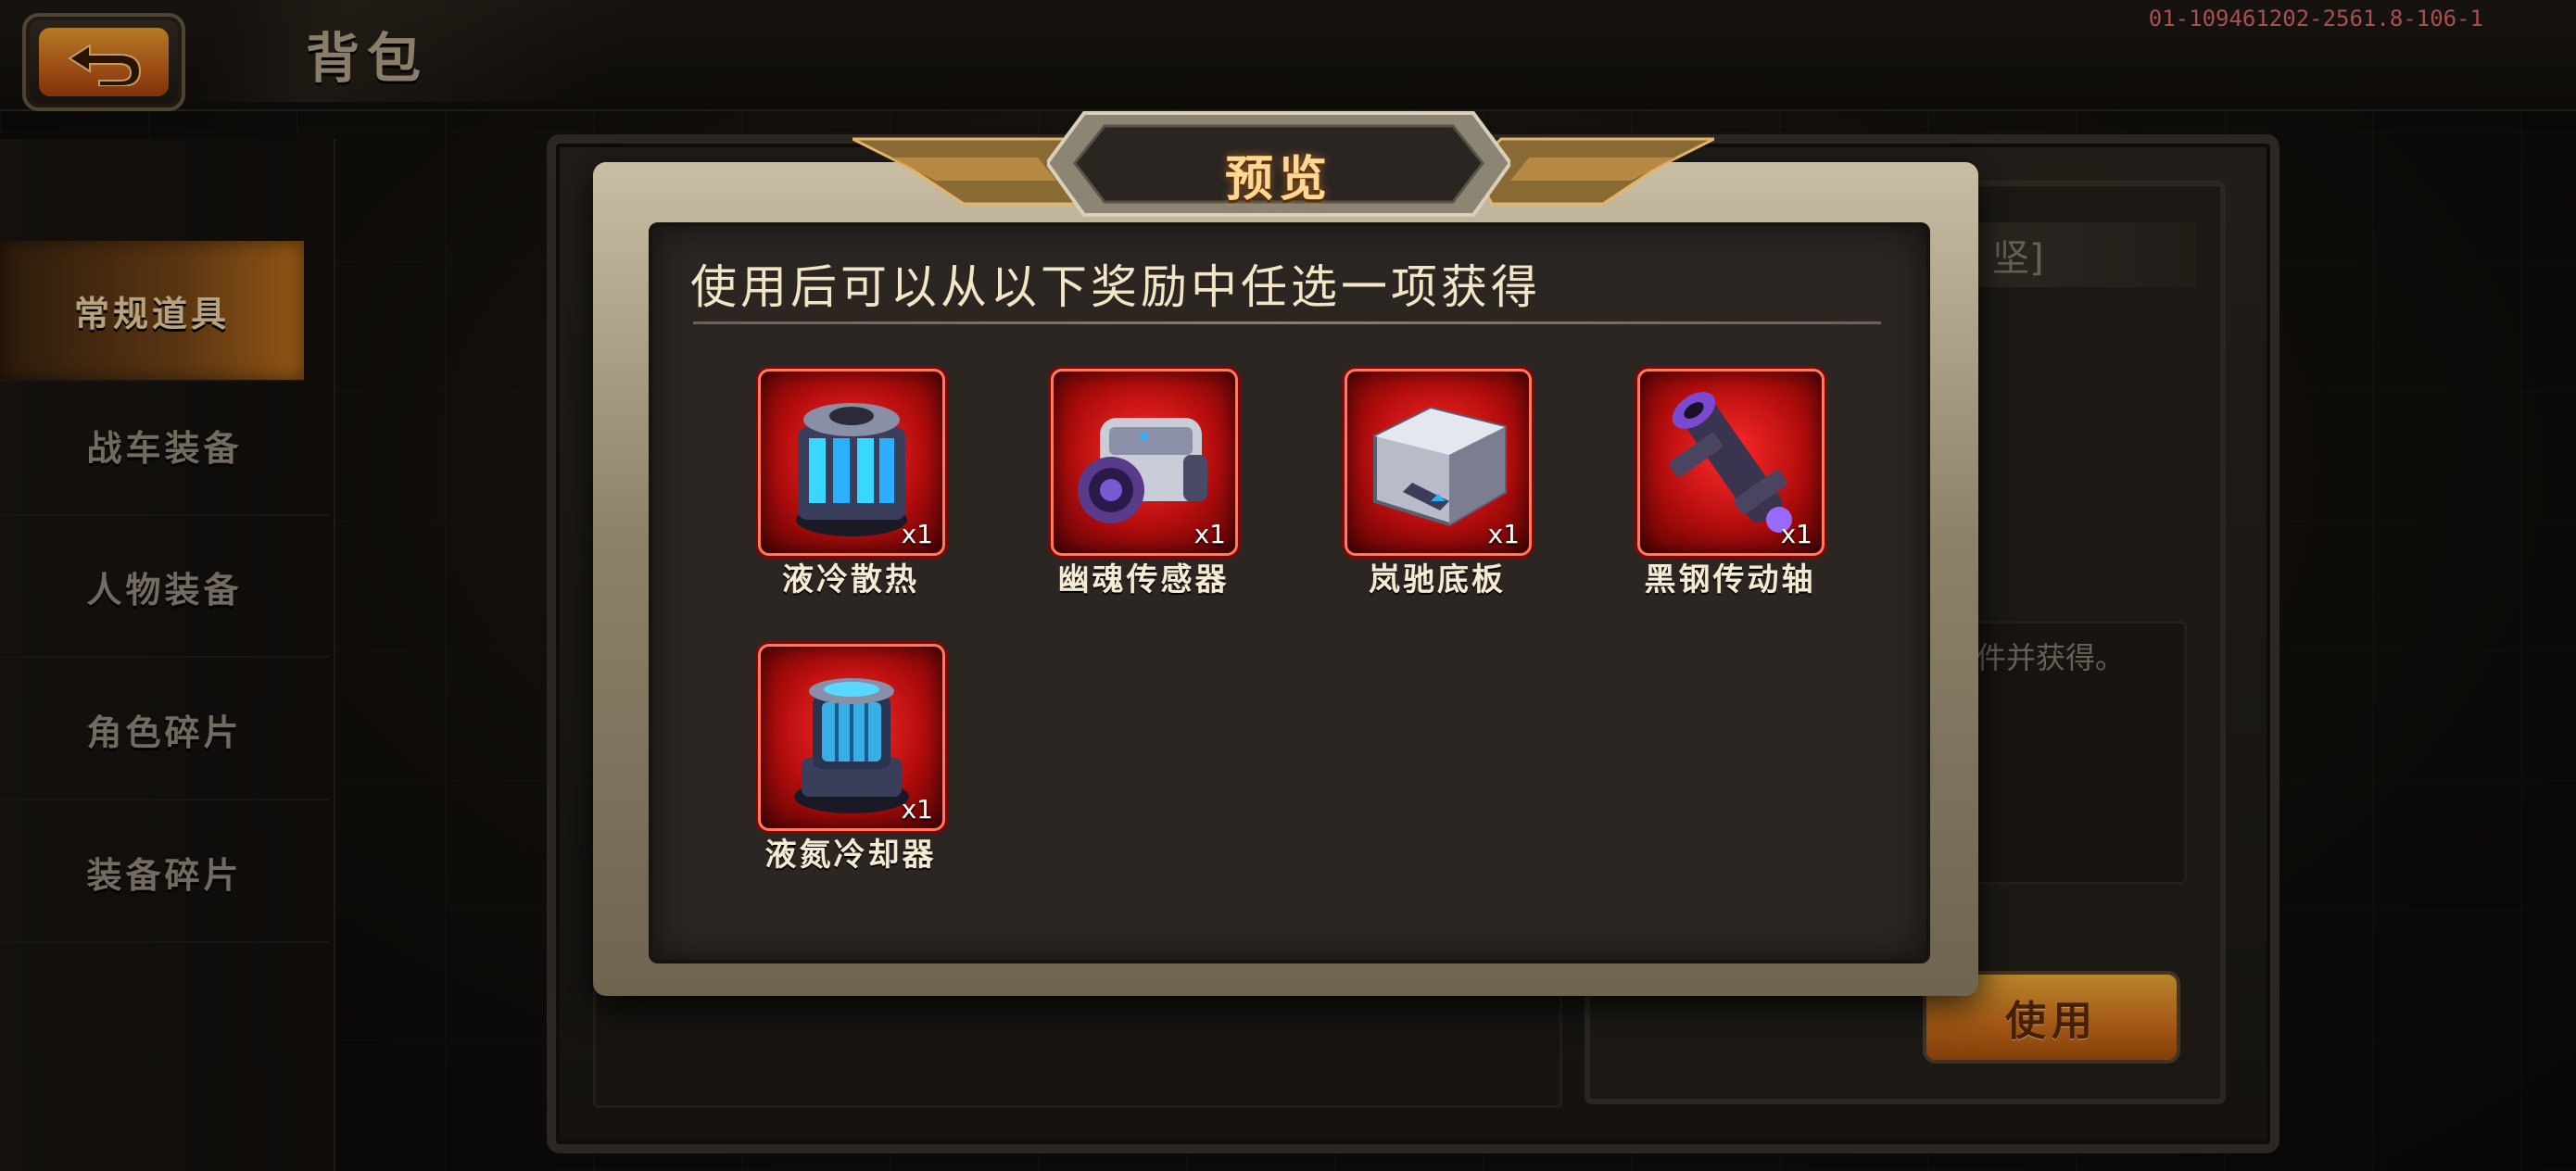 This screenshot has height=1171, width=2576. Describe the element at coordinates (1115, 287) in the screenshot. I see `modal-subtitle: 使用后可以从以下奖励中任选一项获得` at that location.